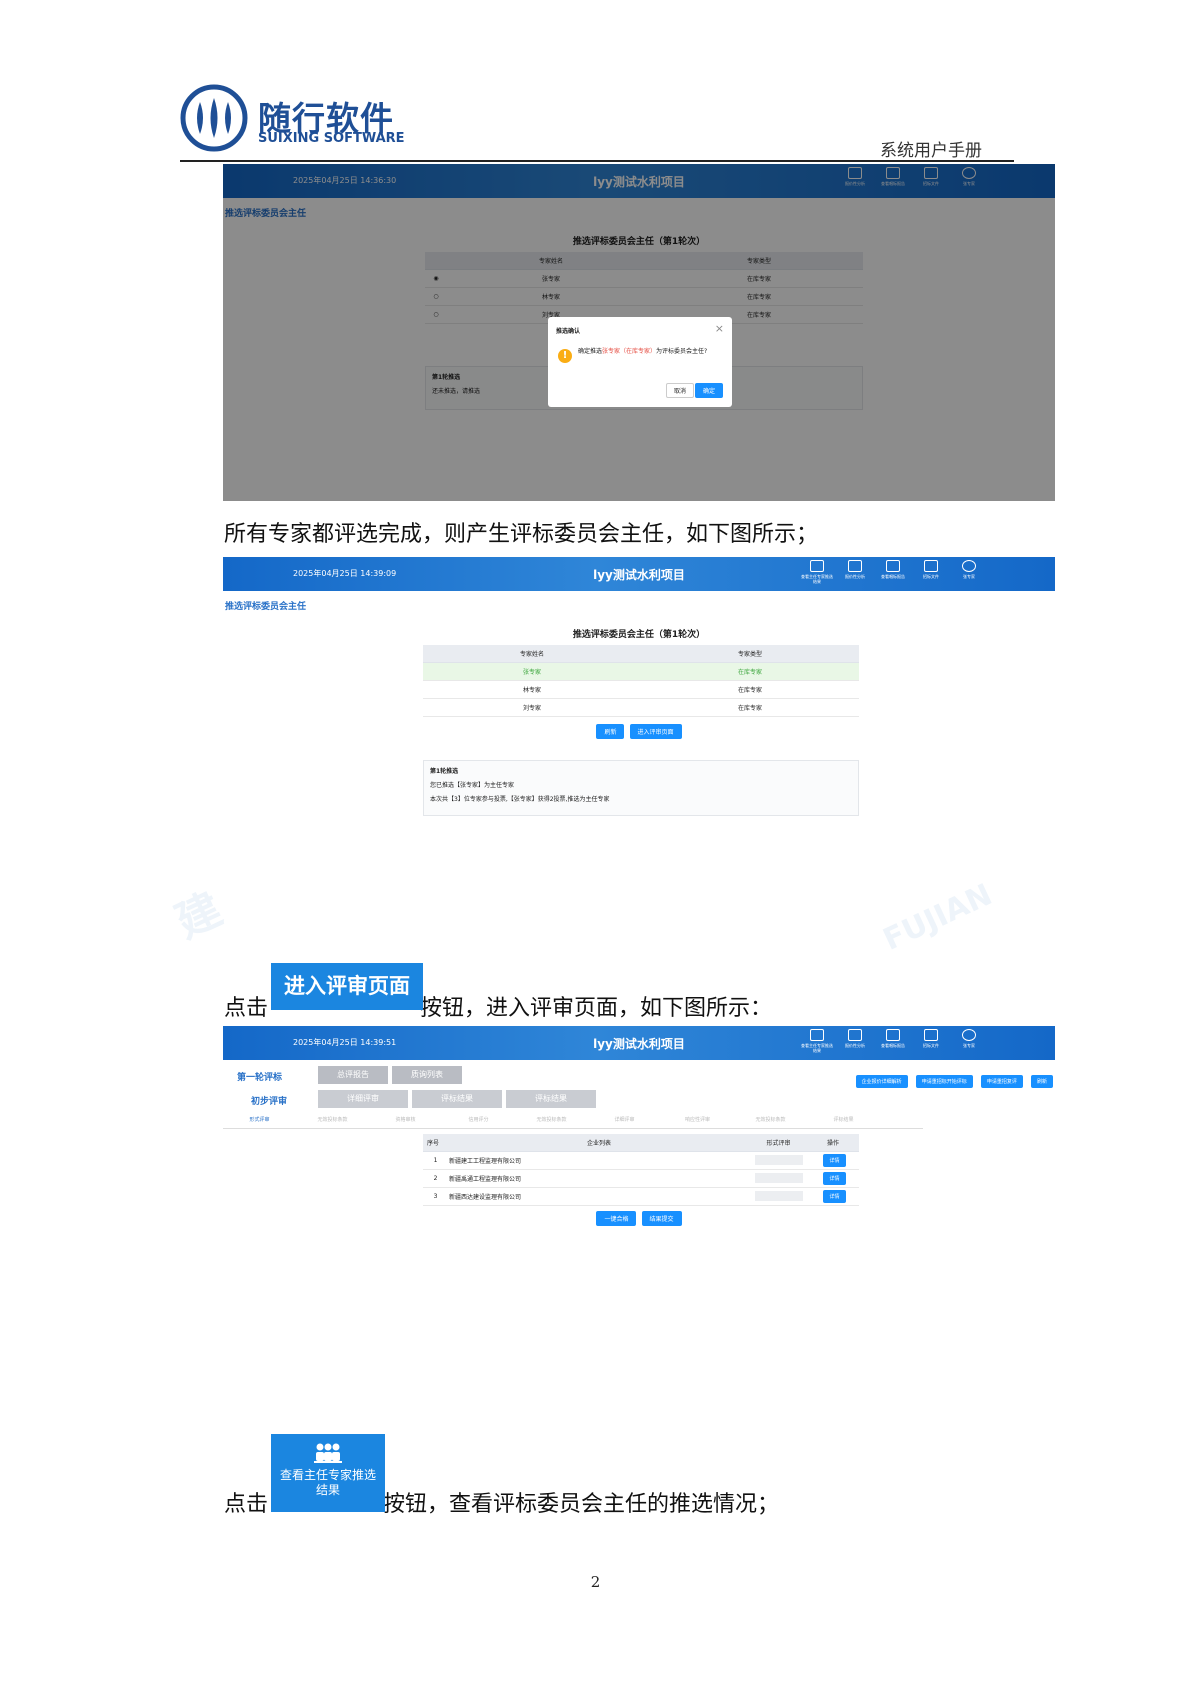 The width and height of the screenshot is (1191, 1684). Describe the element at coordinates (331, 138) in the screenshot. I see `logo-en-text: SUIXING SOFTWARE` at that location.